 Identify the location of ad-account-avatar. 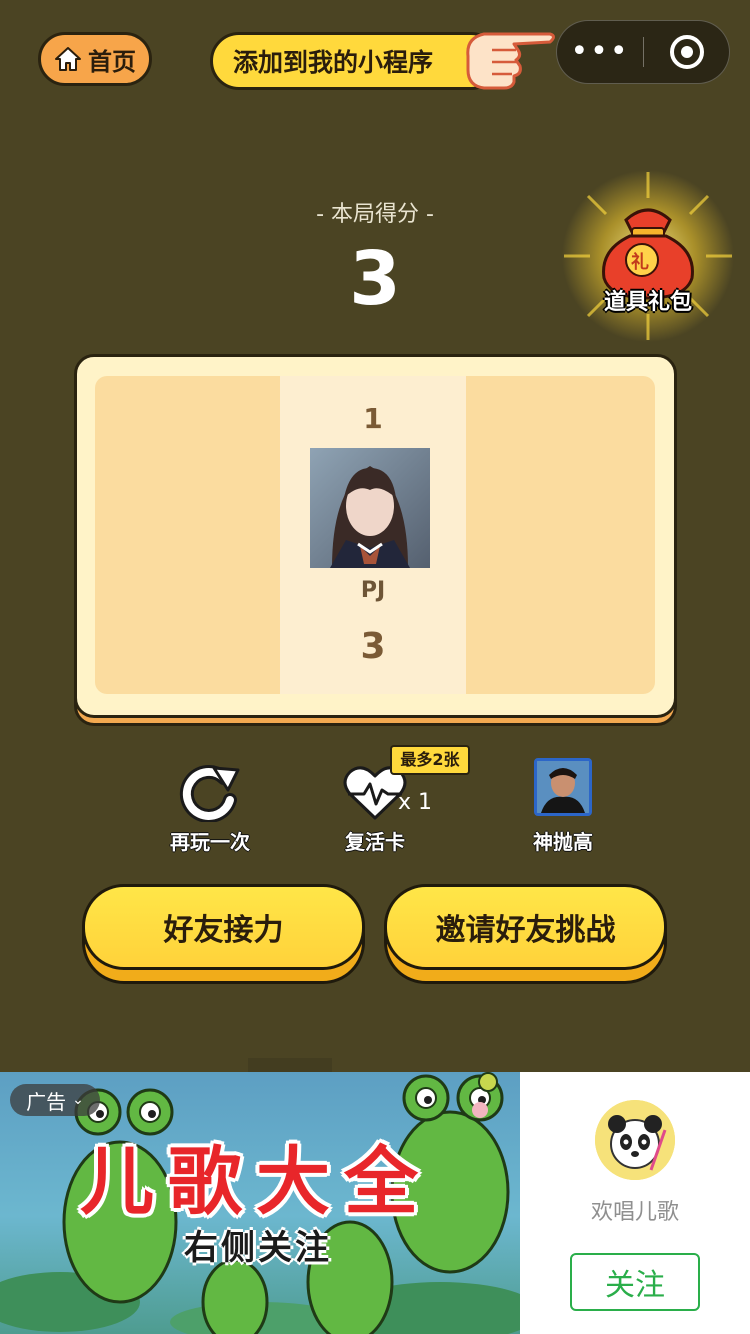
(635, 1140).